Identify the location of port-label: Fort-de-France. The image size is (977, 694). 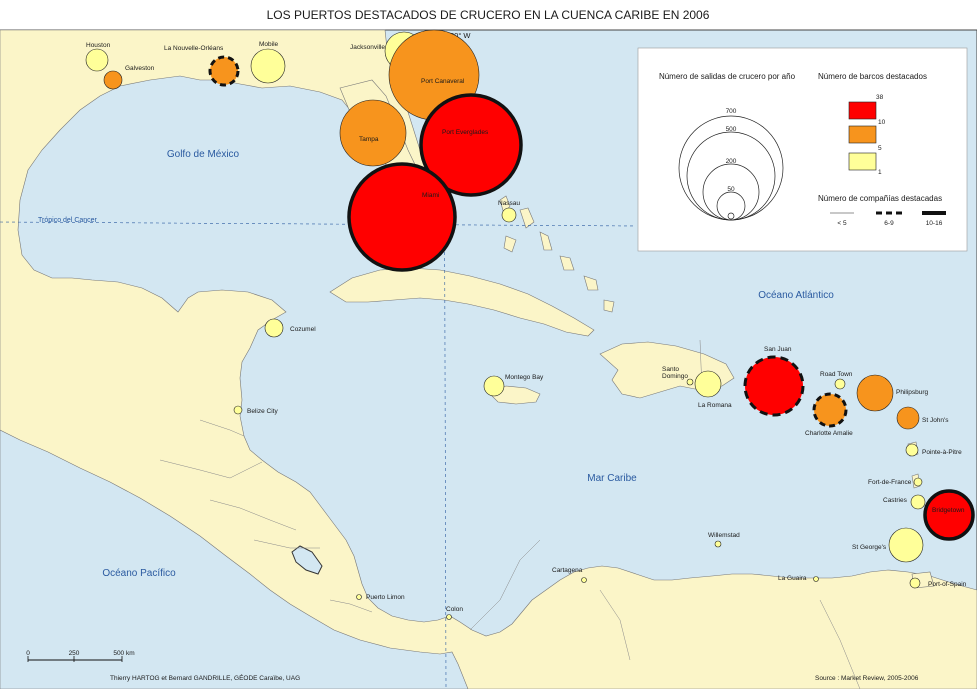
(890, 482).